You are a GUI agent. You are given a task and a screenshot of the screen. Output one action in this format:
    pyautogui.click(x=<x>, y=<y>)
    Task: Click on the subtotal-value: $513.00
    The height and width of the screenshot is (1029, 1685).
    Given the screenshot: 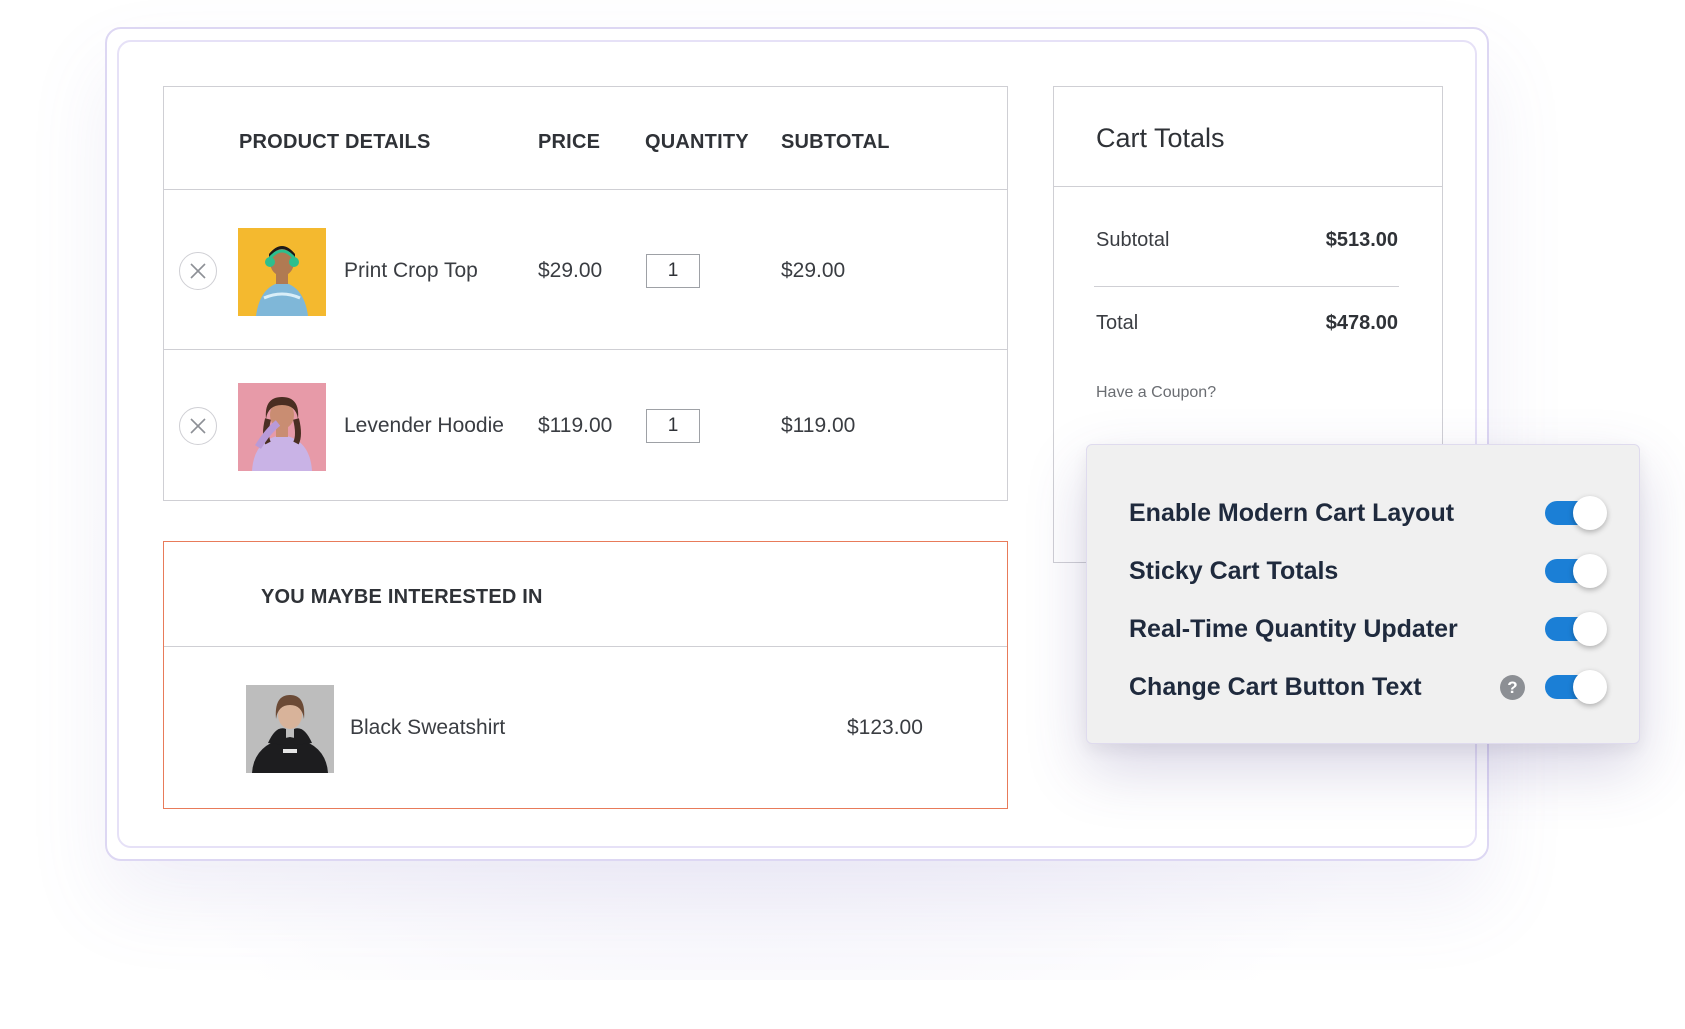 What is the action you would take?
    pyautogui.click(x=1361, y=240)
    